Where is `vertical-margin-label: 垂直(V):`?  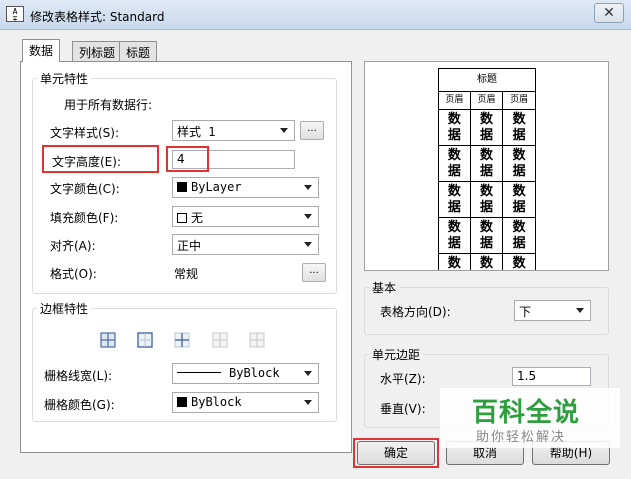 vertical-margin-label: 垂直(V): is located at coordinates (403, 409).